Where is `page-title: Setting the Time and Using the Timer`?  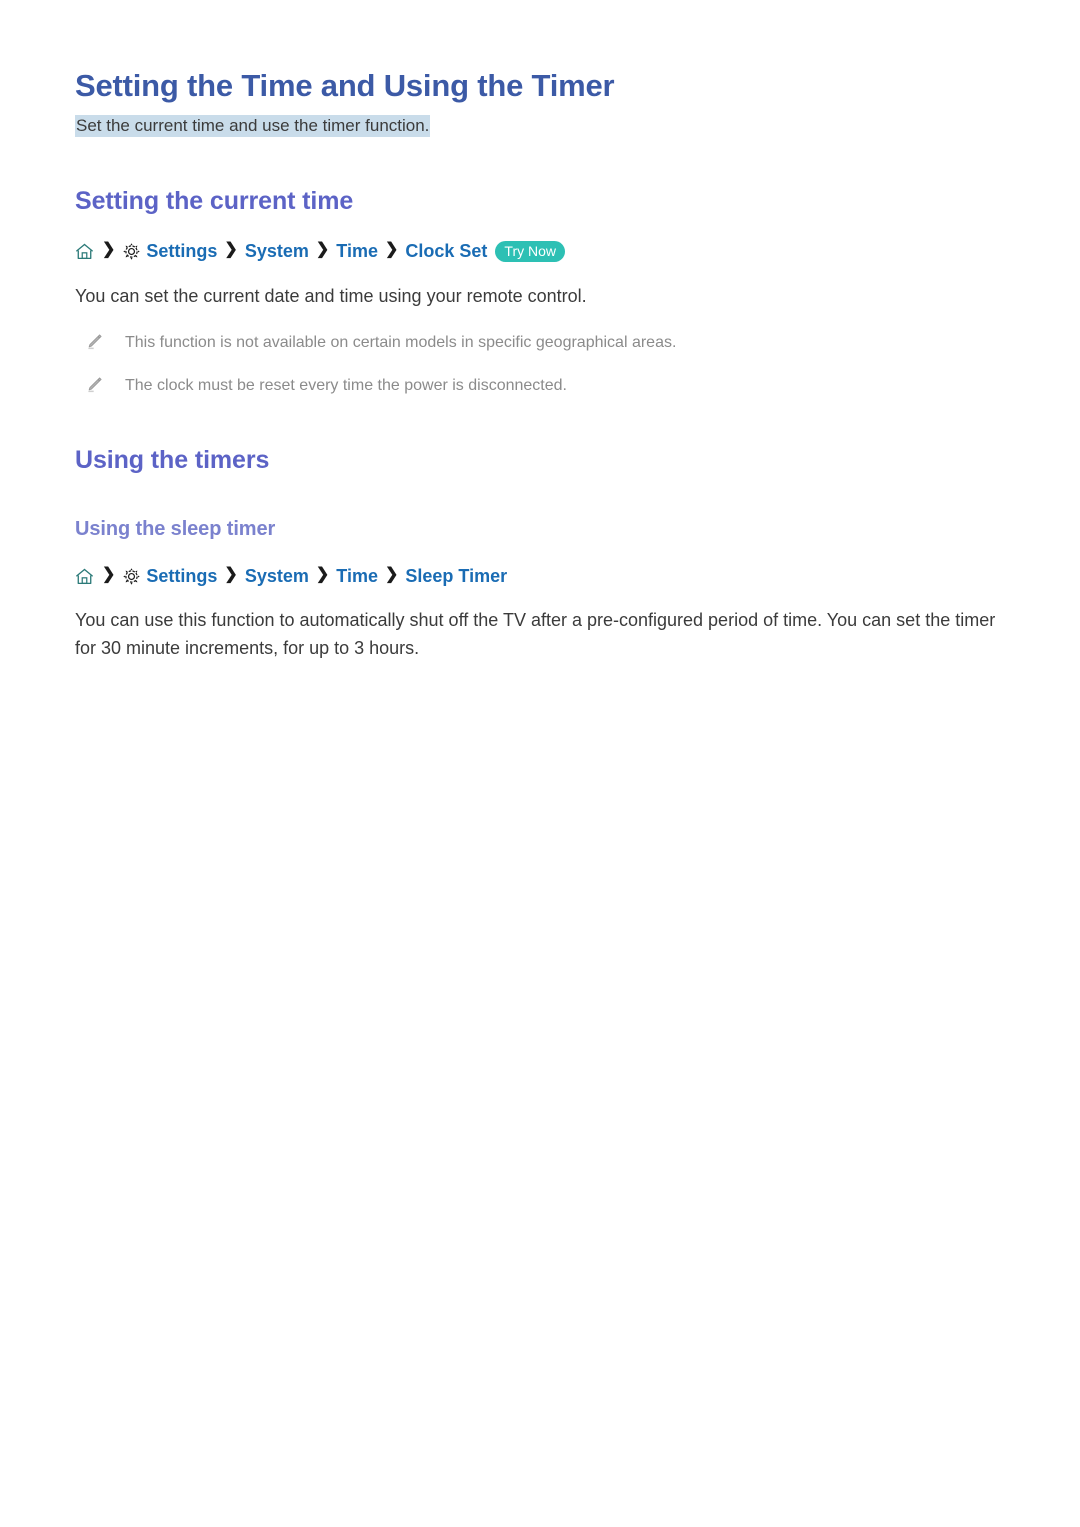 page-title: Setting the Time and Using the Timer is located at coordinates (345, 85).